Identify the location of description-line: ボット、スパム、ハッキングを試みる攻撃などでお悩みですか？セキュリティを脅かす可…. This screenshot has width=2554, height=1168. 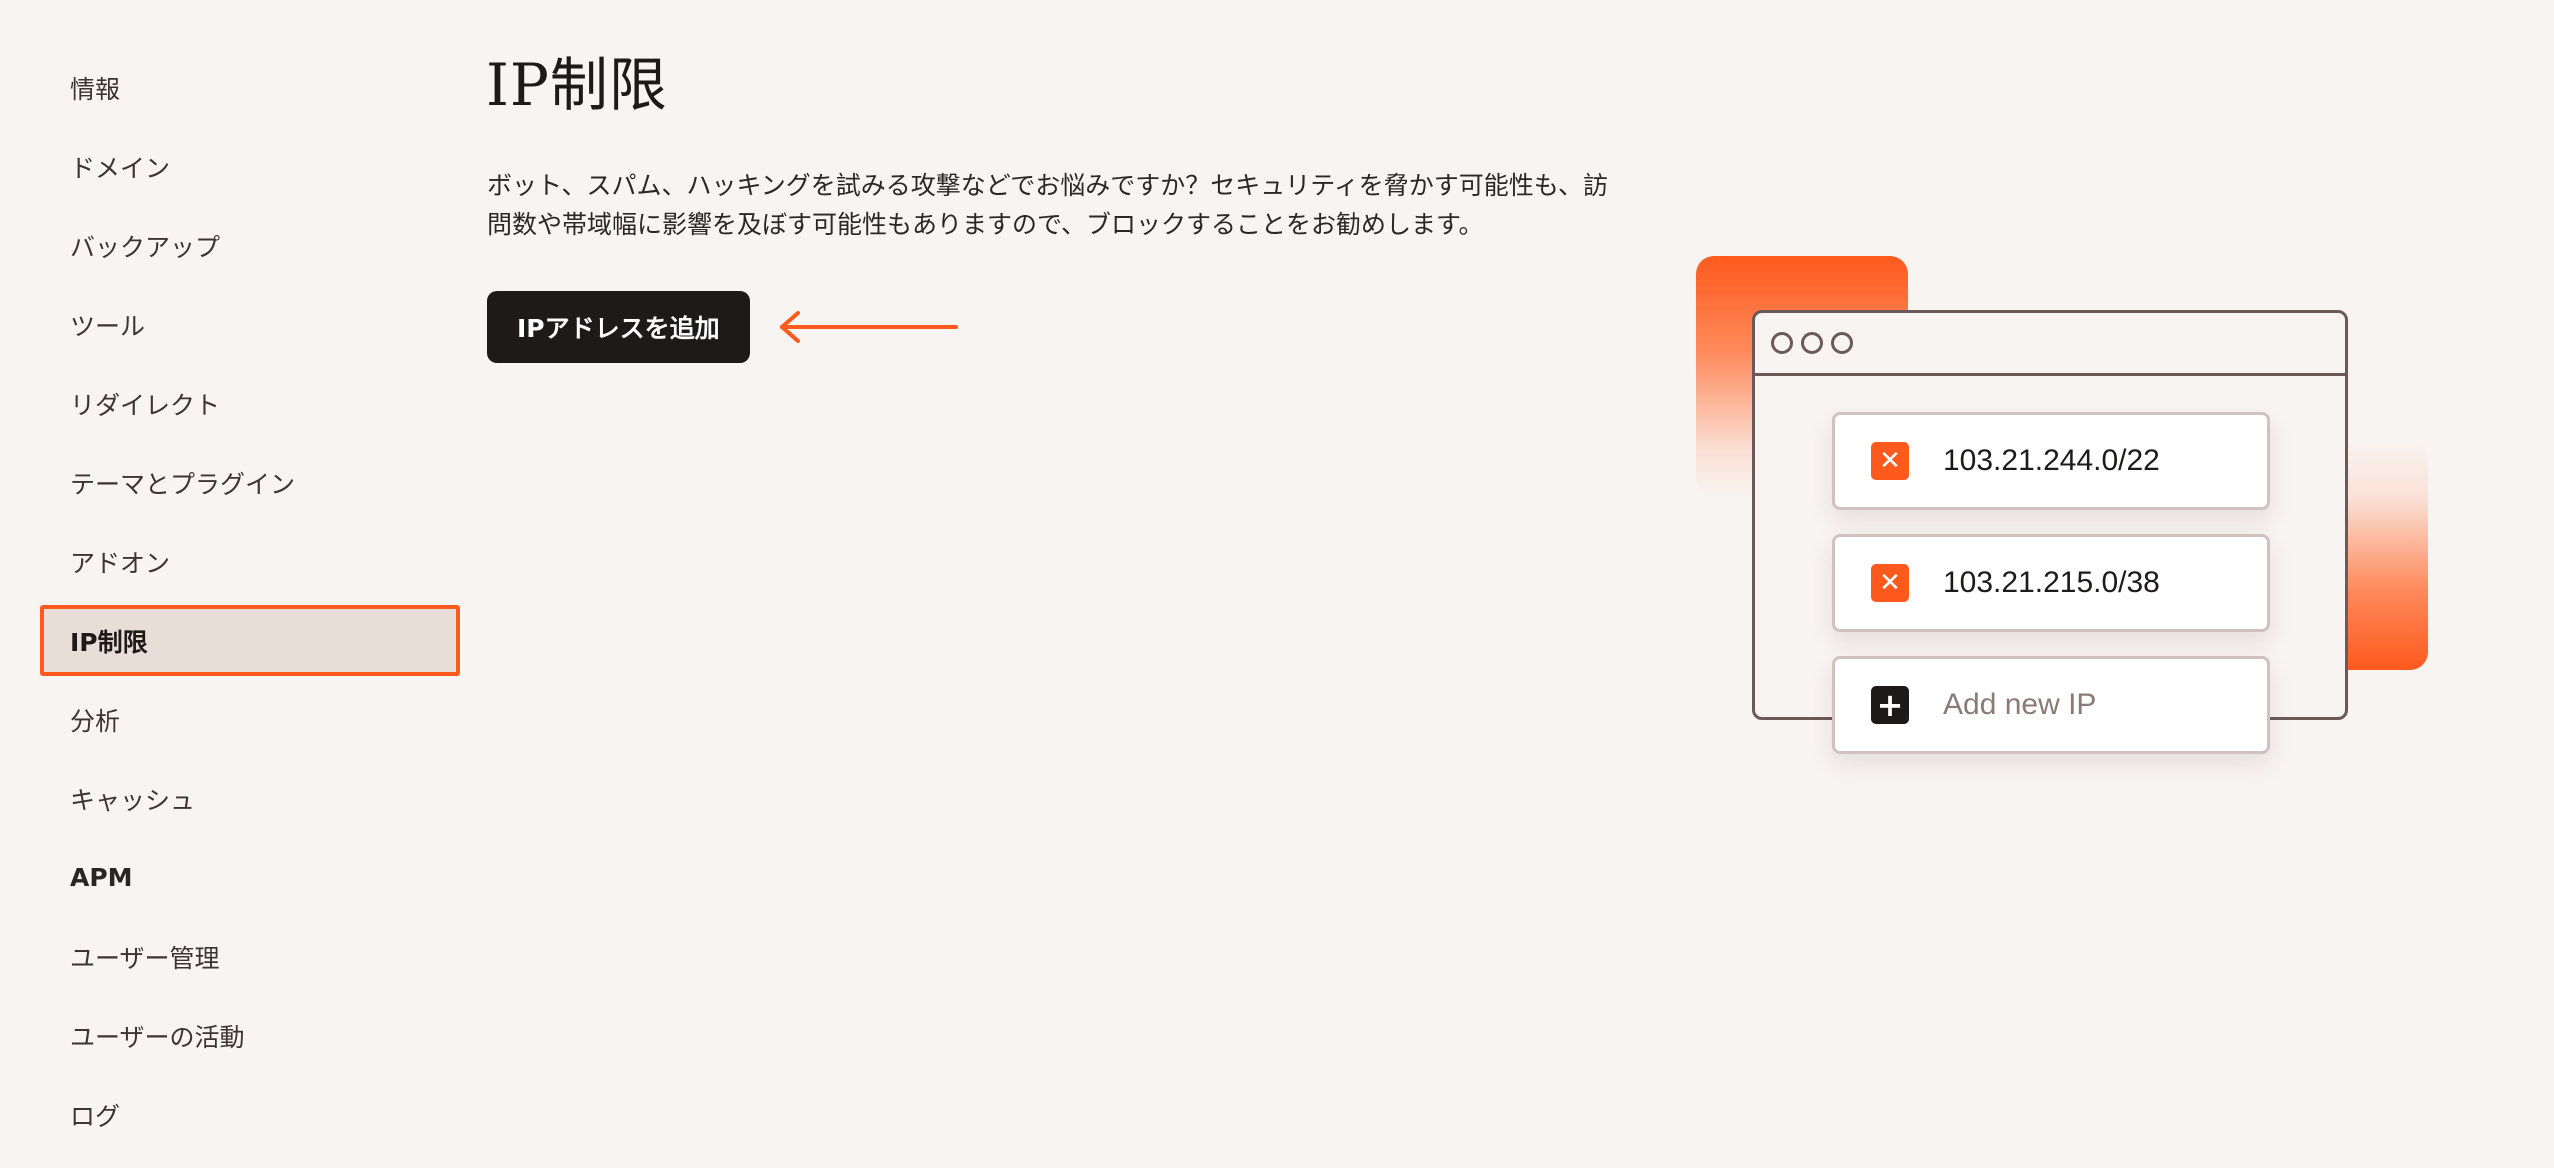
(1048, 185).